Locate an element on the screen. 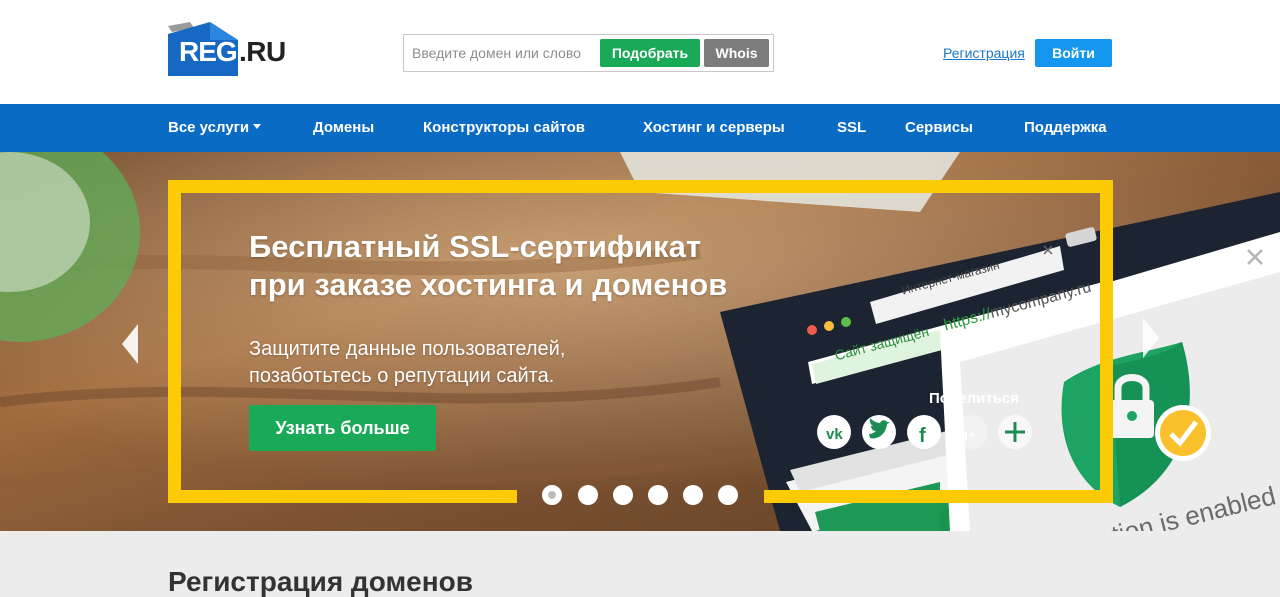 Image resolution: width=1280 pixels, height=597 pixels. banner-frame-top is located at coordinates (640, 186).